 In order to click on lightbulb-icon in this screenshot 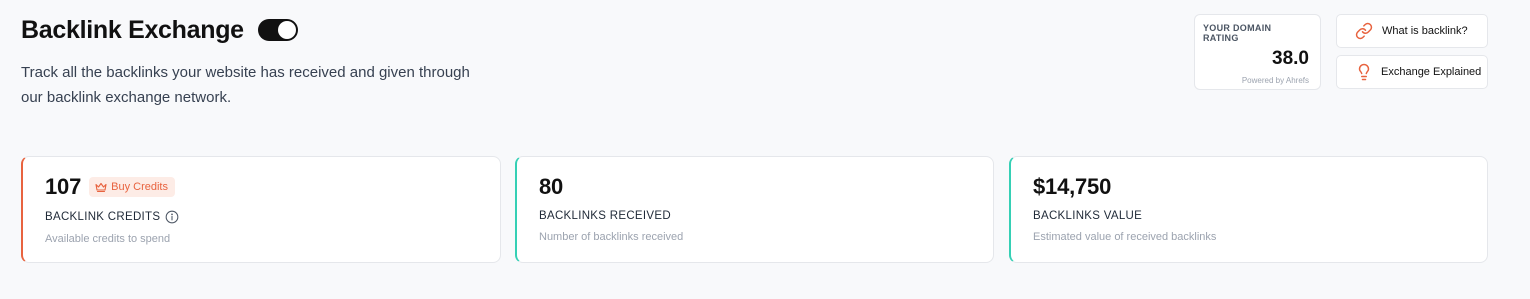, I will do `click(1364, 72)`.